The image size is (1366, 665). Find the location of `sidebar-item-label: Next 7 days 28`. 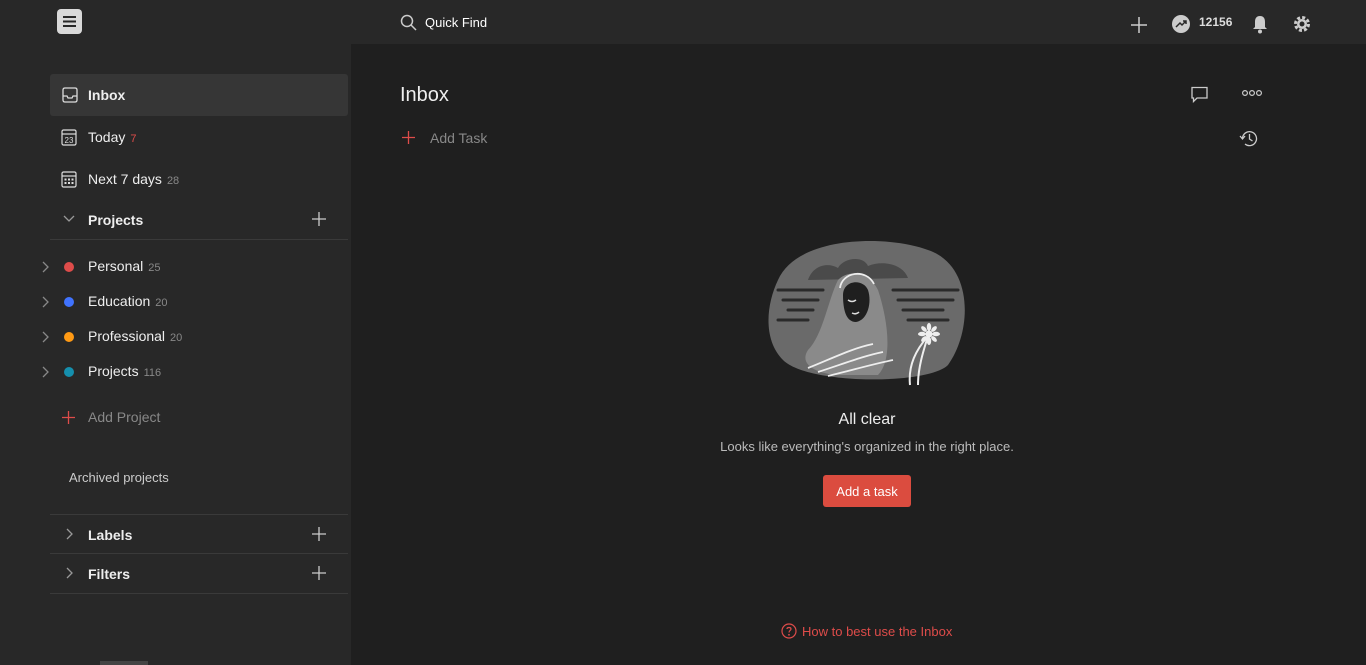

sidebar-item-label: Next 7 days 28 is located at coordinates (134, 179).